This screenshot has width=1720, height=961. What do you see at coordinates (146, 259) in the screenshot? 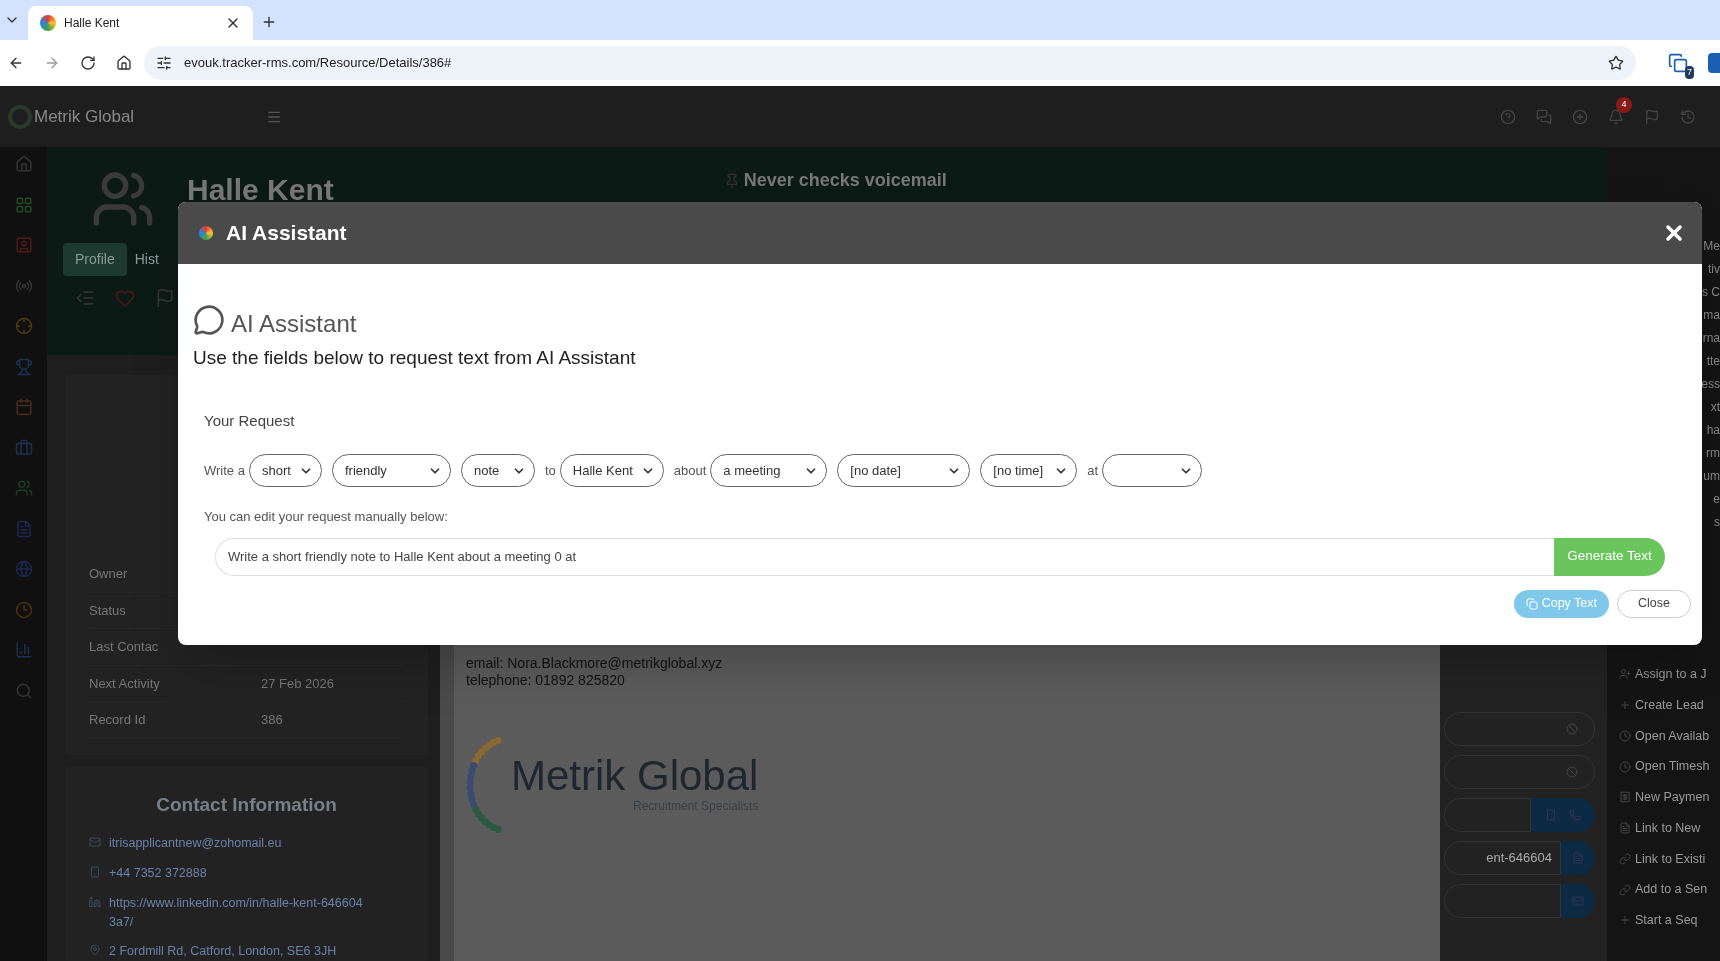
I see `profile-tab: Hist` at bounding box center [146, 259].